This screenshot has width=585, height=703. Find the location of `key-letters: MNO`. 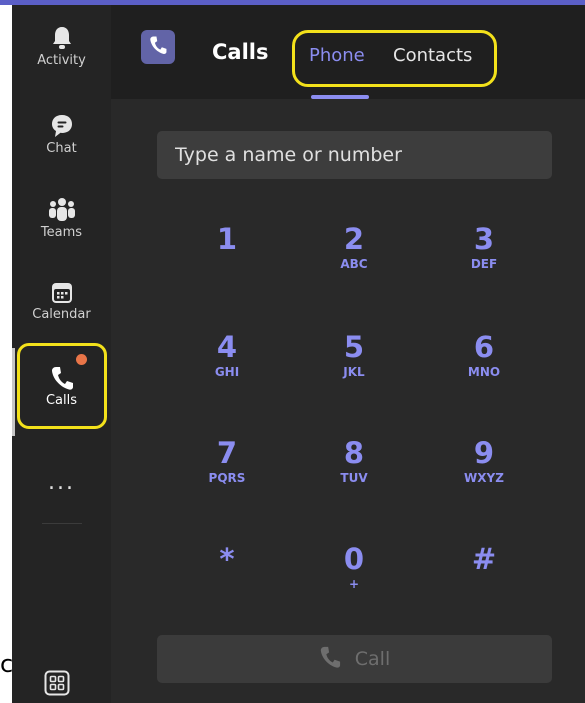

key-letters: MNO is located at coordinates (484, 372).